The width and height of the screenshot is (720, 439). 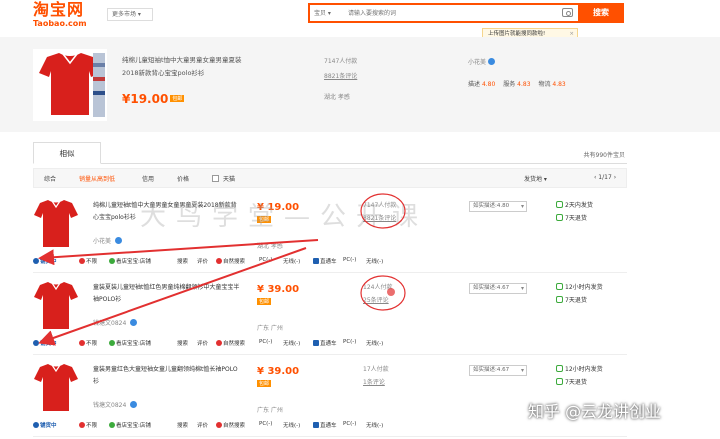 I want to click on promote-text: 铺货中, so click(x=48, y=426).